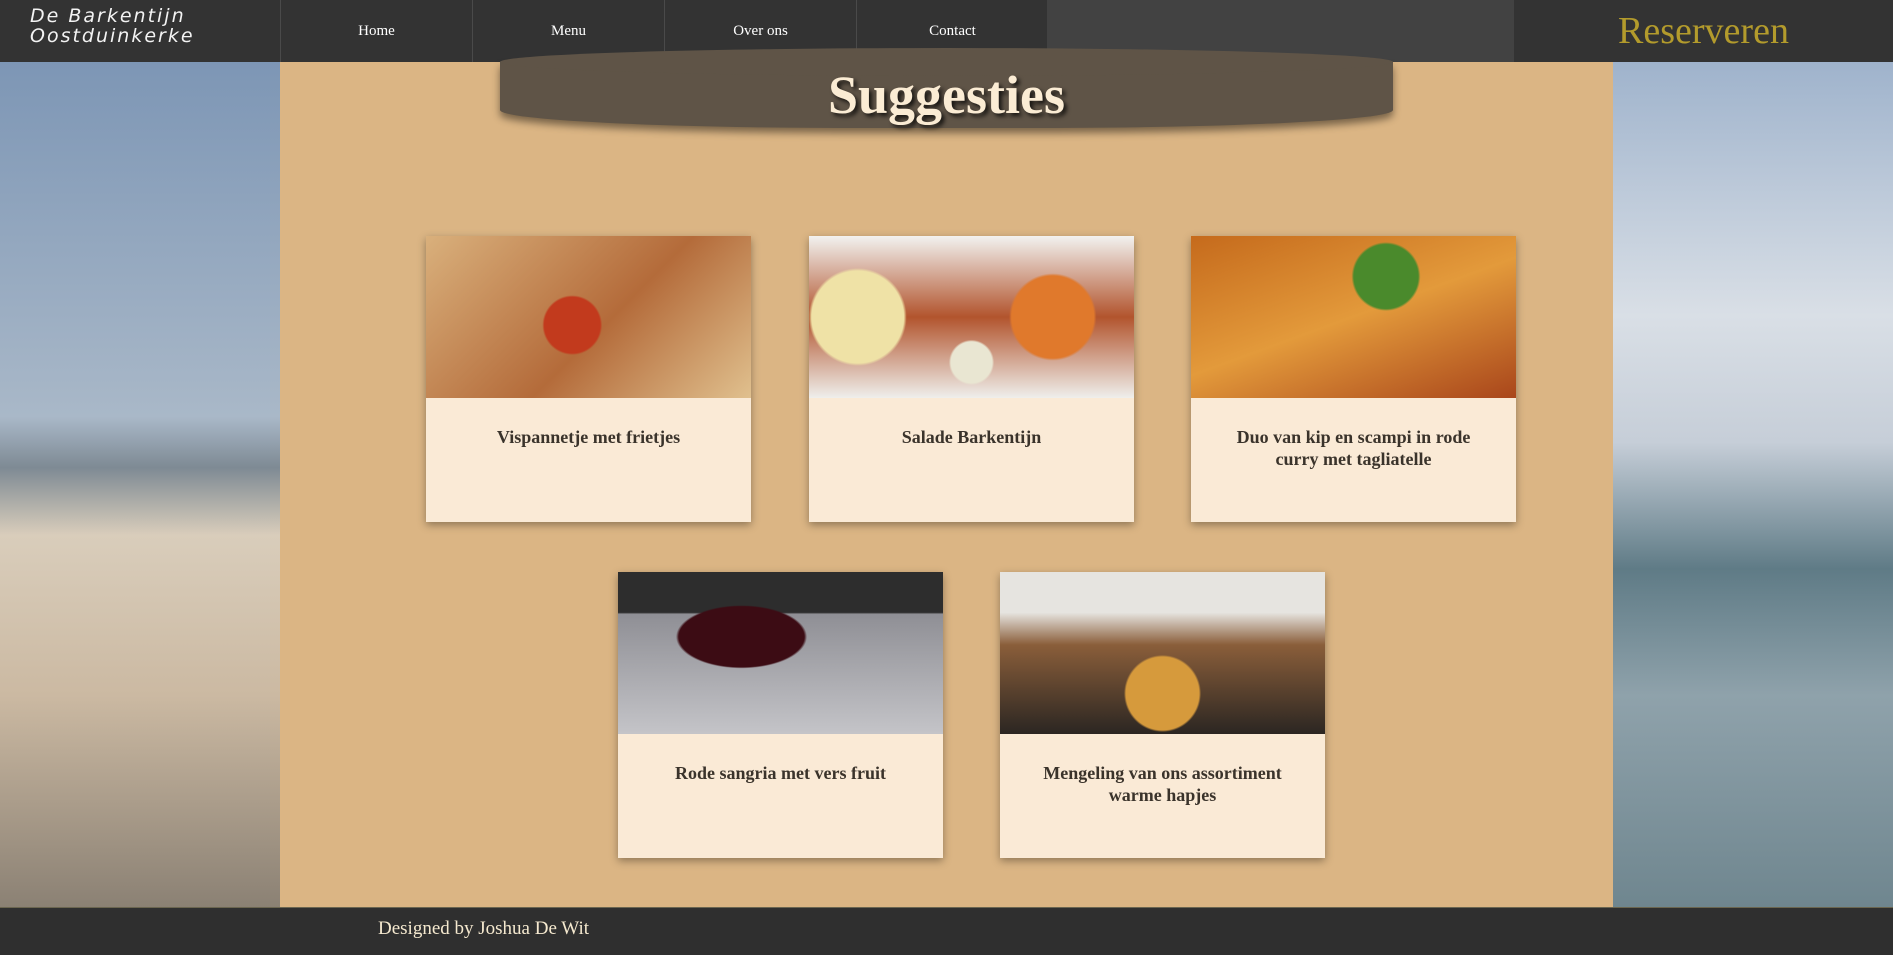 This screenshot has height=955, width=1893. What do you see at coordinates (971, 437) in the screenshot?
I see `dish-title: Salade Barkentijn` at bounding box center [971, 437].